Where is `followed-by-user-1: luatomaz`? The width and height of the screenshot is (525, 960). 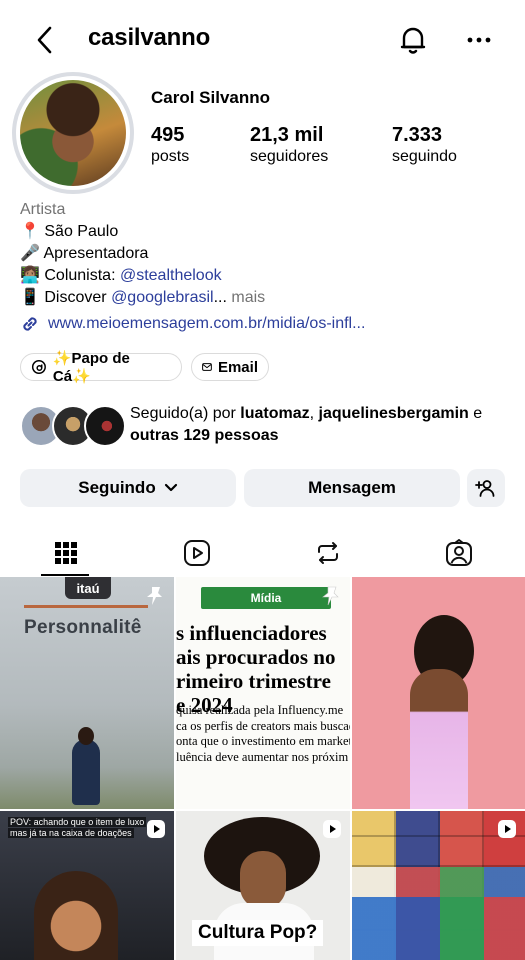 followed-by-user-1: luatomaz is located at coordinates (275, 413).